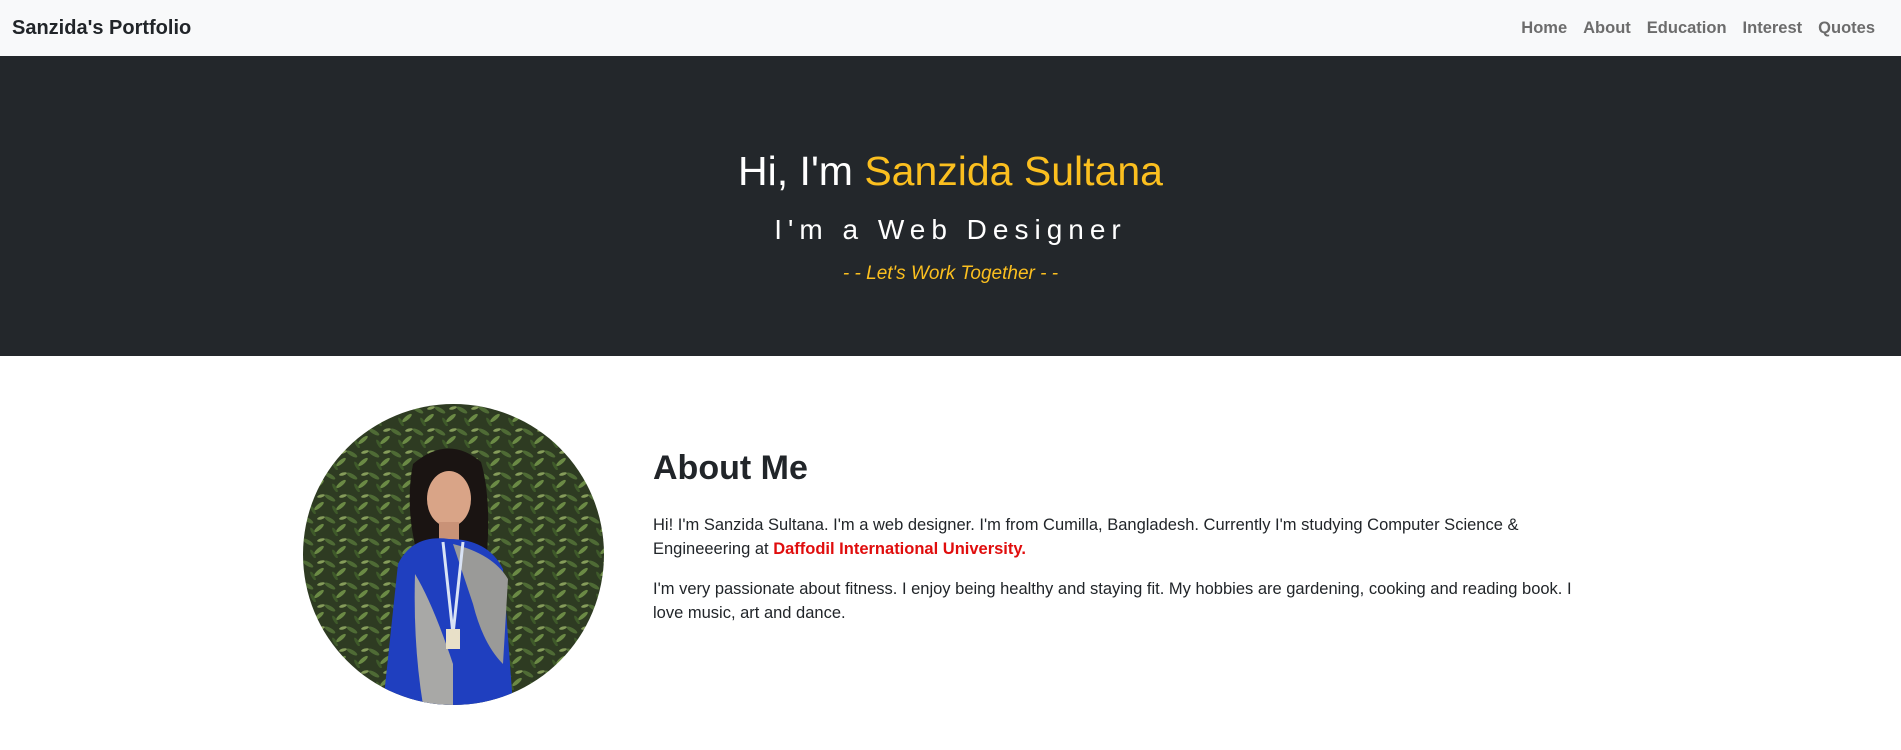 The image size is (1901, 750). What do you see at coordinates (1687, 28) in the screenshot?
I see `nav-link-education: Education` at bounding box center [1687, 28].